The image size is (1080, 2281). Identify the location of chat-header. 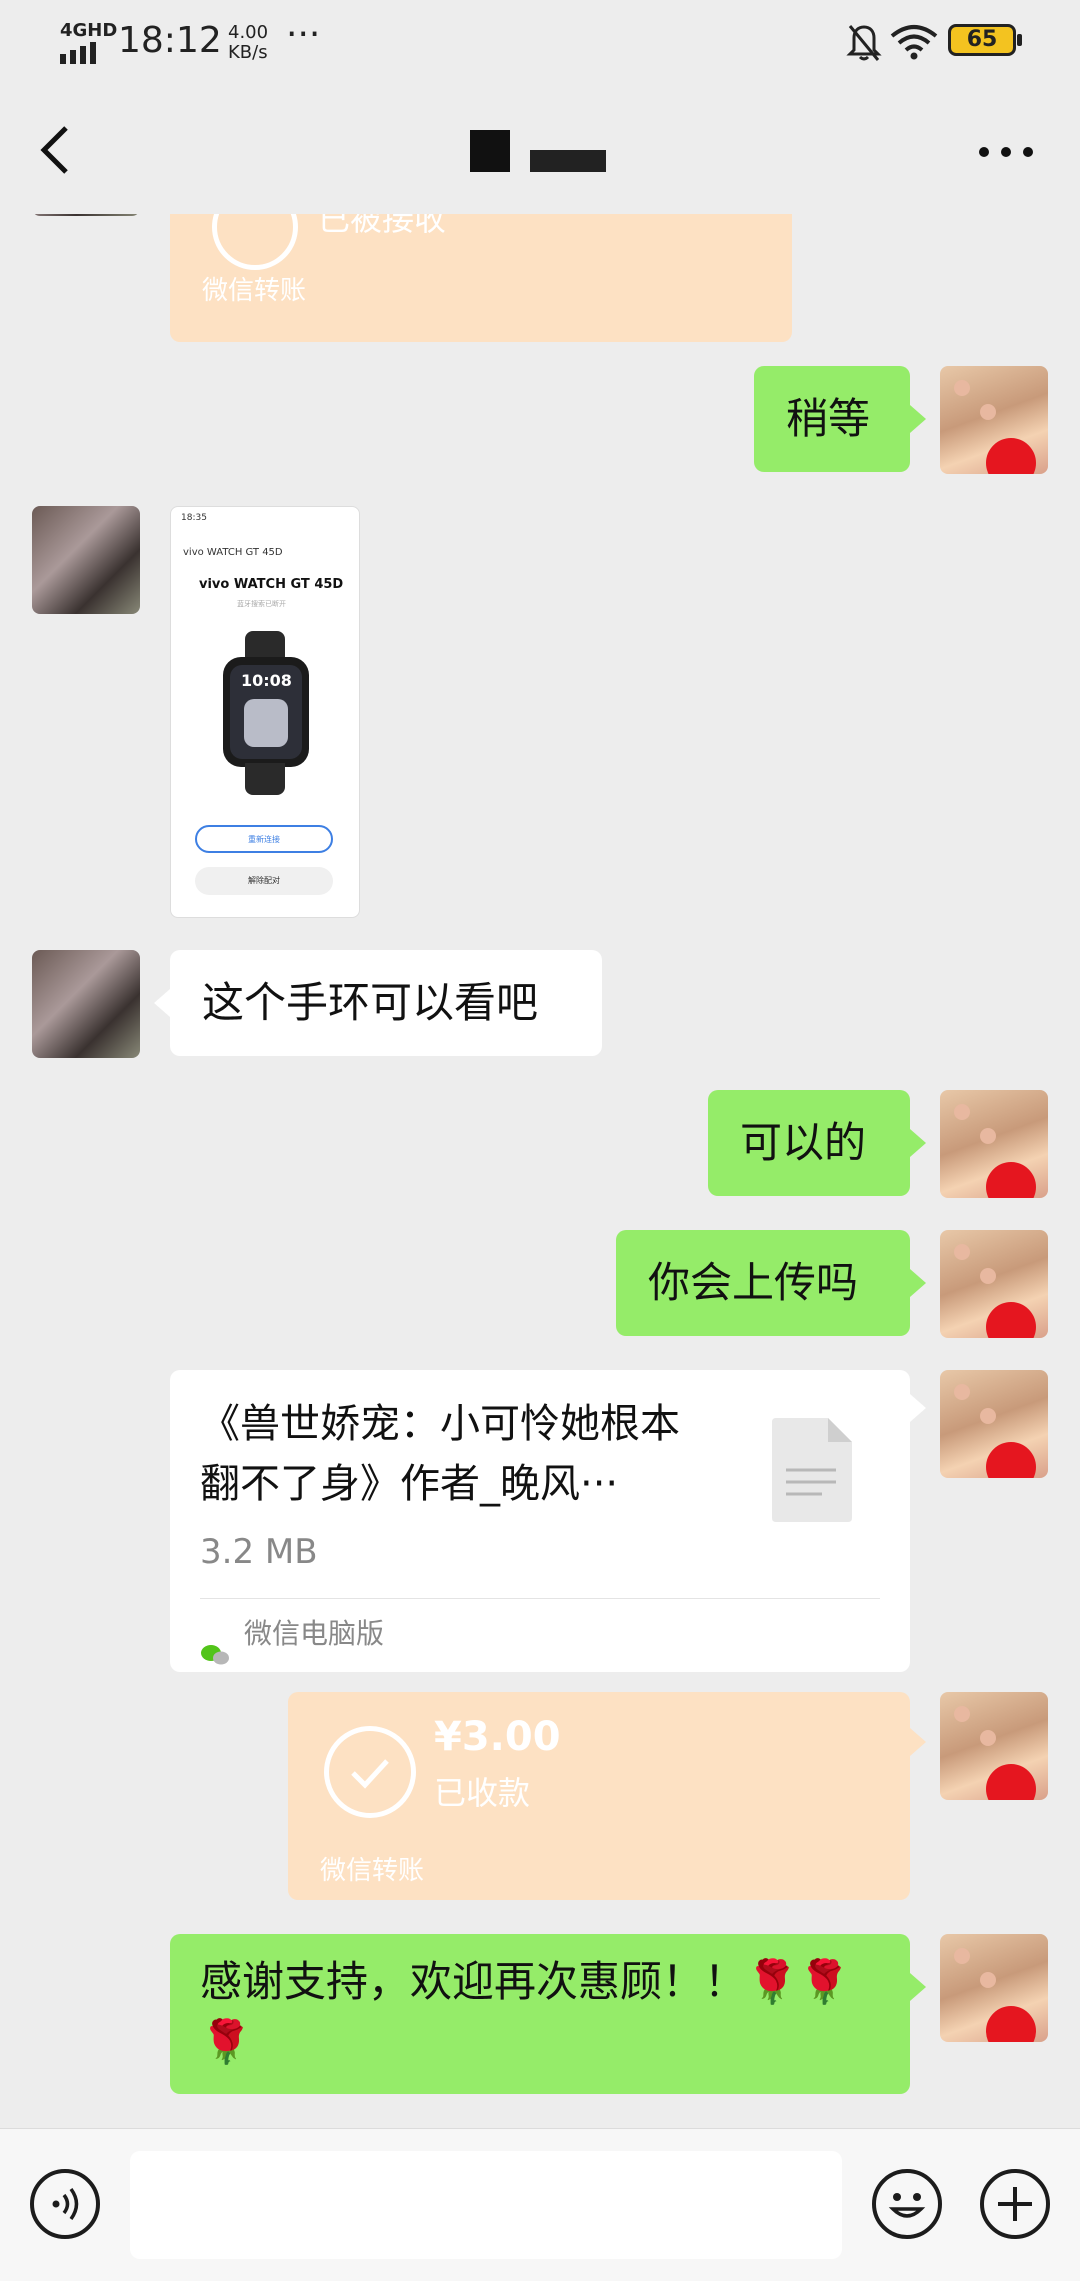
(540, 149).